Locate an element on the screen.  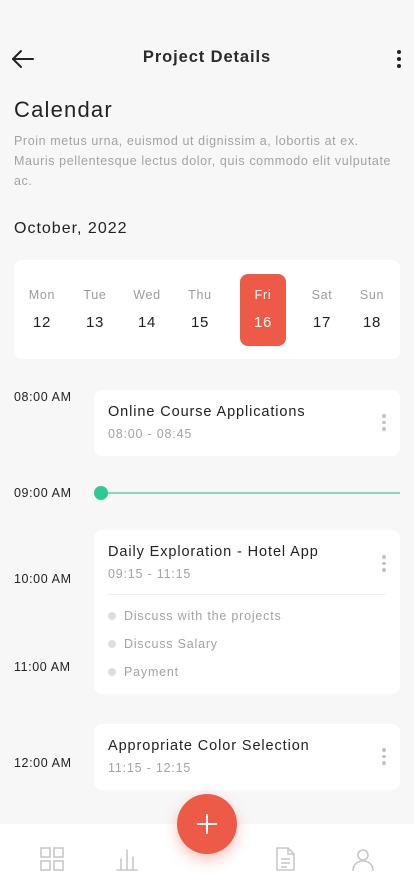
day-name: Wed is located at coordinates (147, 295).